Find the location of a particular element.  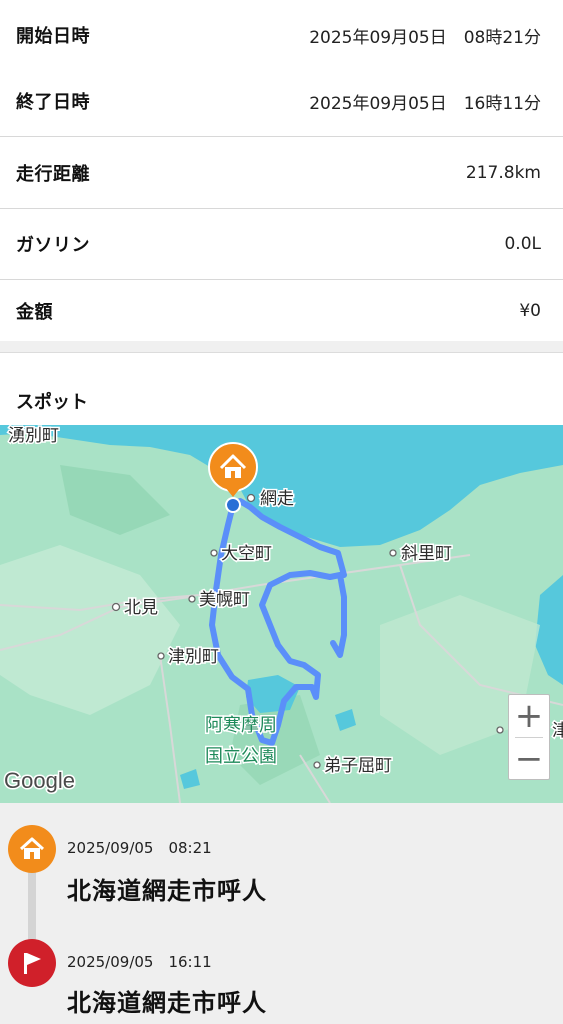

label-abashiri: 網走 is located at coordinates (277, 499).